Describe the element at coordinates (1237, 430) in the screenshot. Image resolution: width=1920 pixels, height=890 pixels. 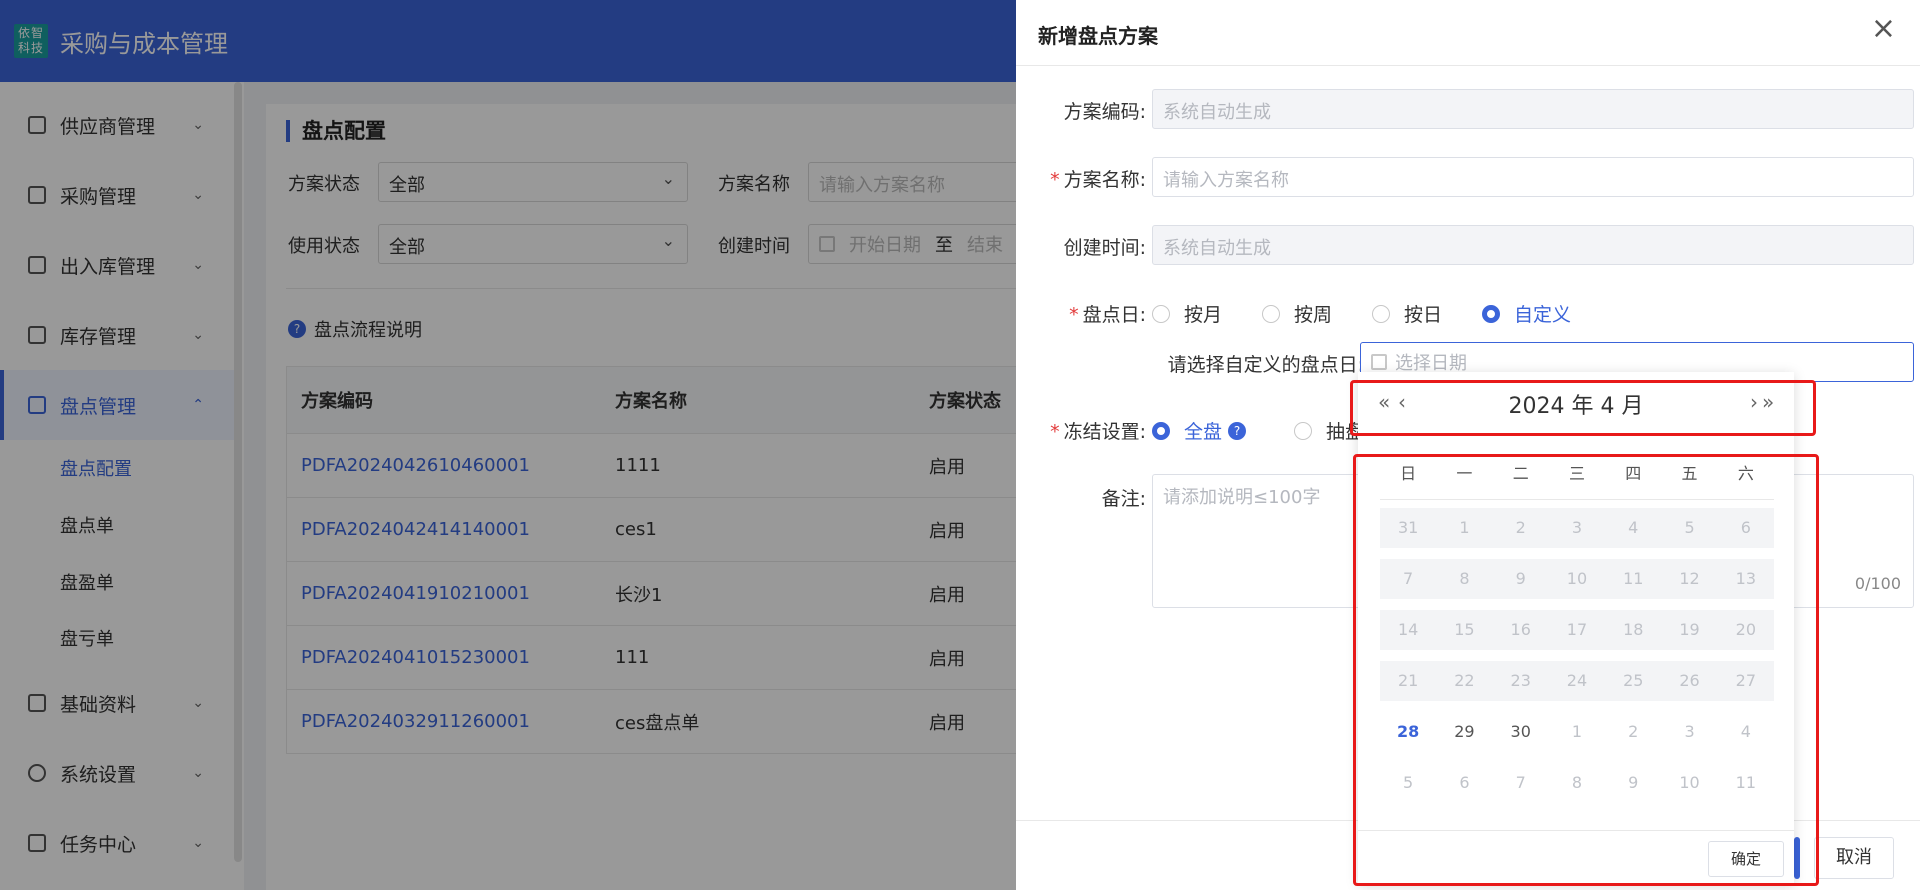
I see `question-icon: ?` at that location.